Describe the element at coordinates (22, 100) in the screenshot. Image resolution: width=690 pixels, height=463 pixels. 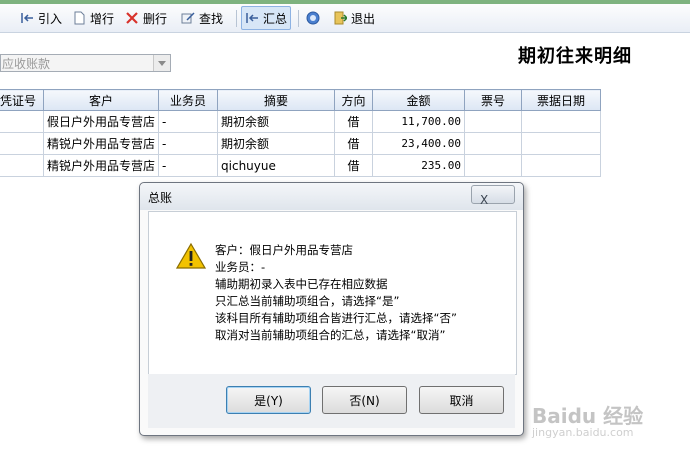
I see `column-header-voucher: 凭证号` at that location.